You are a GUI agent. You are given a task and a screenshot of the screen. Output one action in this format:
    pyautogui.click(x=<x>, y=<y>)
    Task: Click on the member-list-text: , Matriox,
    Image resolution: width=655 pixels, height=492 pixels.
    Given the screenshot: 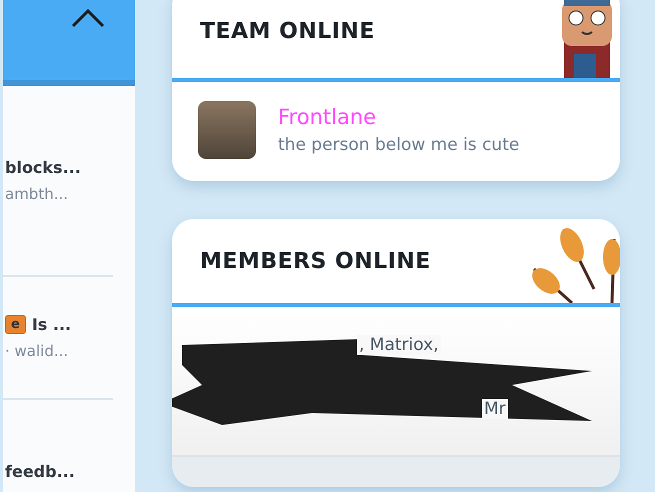 What is the action you would take?
    pyautogui.click(x=399, y=345)
    